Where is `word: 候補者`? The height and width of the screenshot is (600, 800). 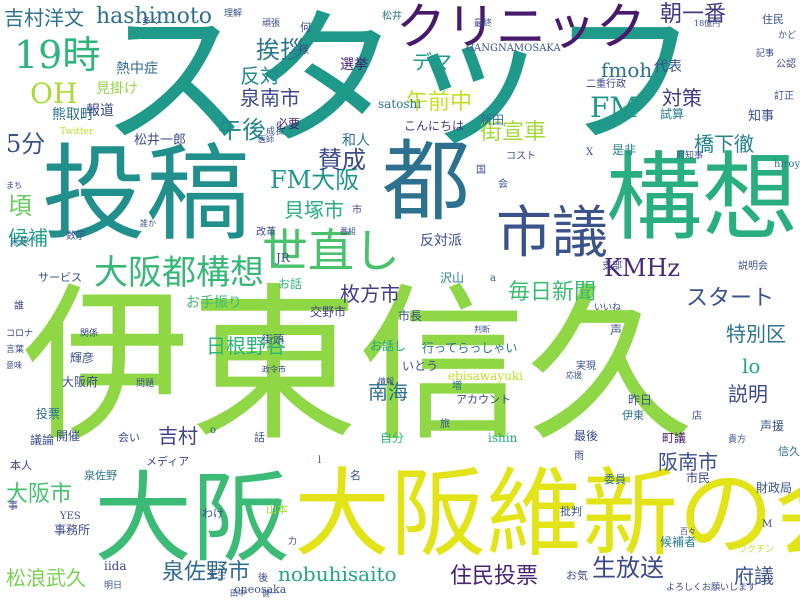
word: 候補者 is located at coordinates (678, 542).